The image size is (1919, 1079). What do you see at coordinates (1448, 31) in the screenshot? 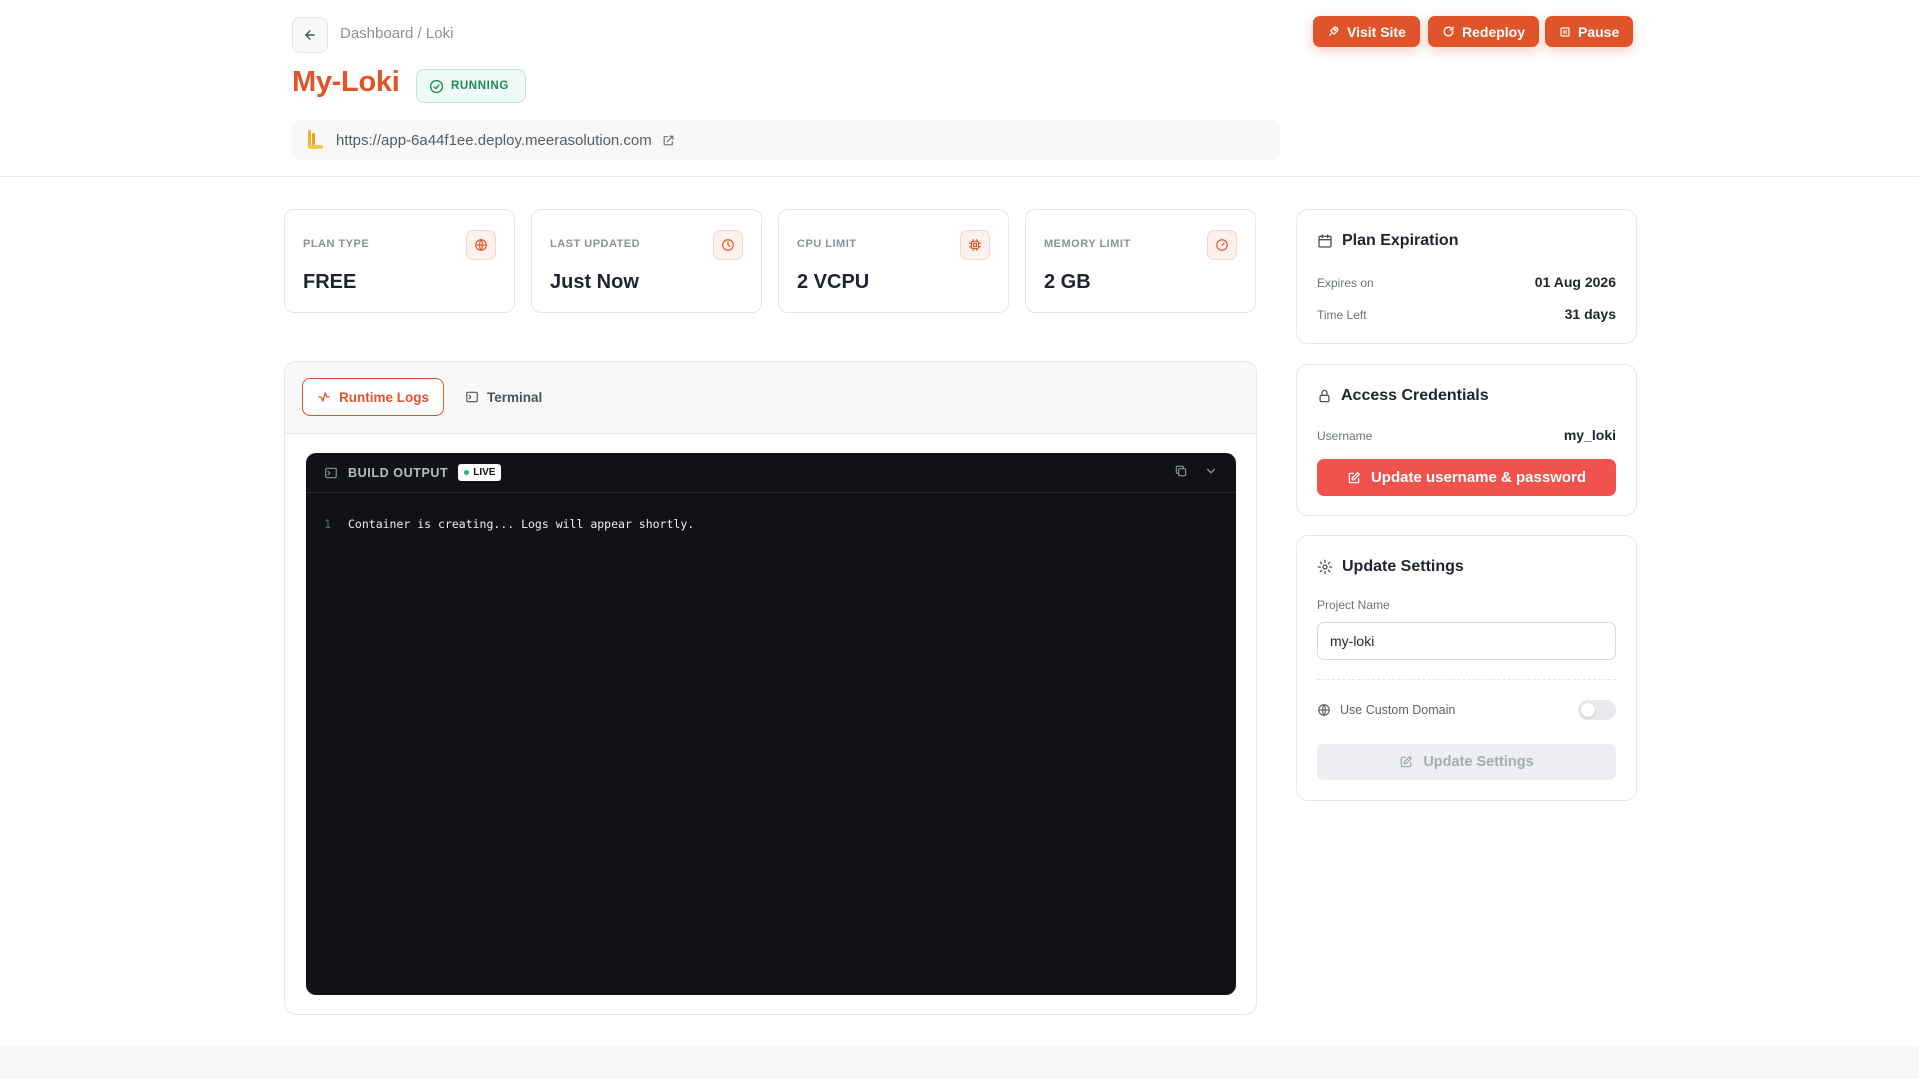
I see `refresh-icon` at bounding box center [1448, 31].